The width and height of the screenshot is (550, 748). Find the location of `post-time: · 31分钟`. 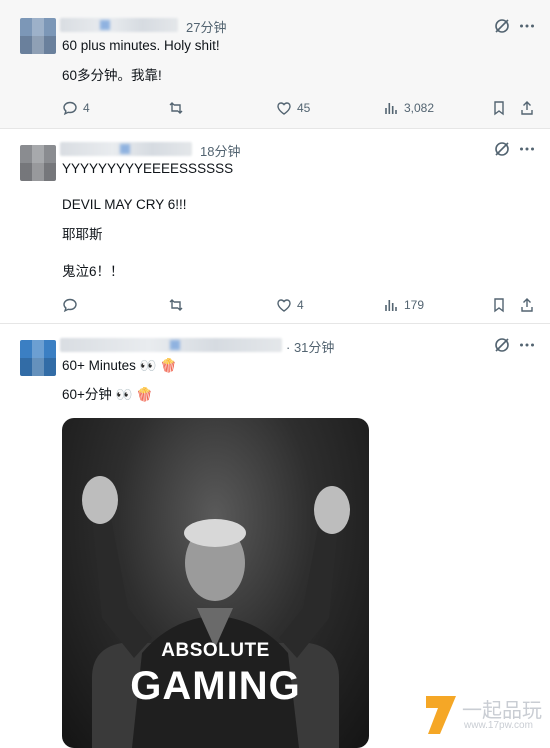

post-time: · 31分钟 is located at coordinates (310, 347).